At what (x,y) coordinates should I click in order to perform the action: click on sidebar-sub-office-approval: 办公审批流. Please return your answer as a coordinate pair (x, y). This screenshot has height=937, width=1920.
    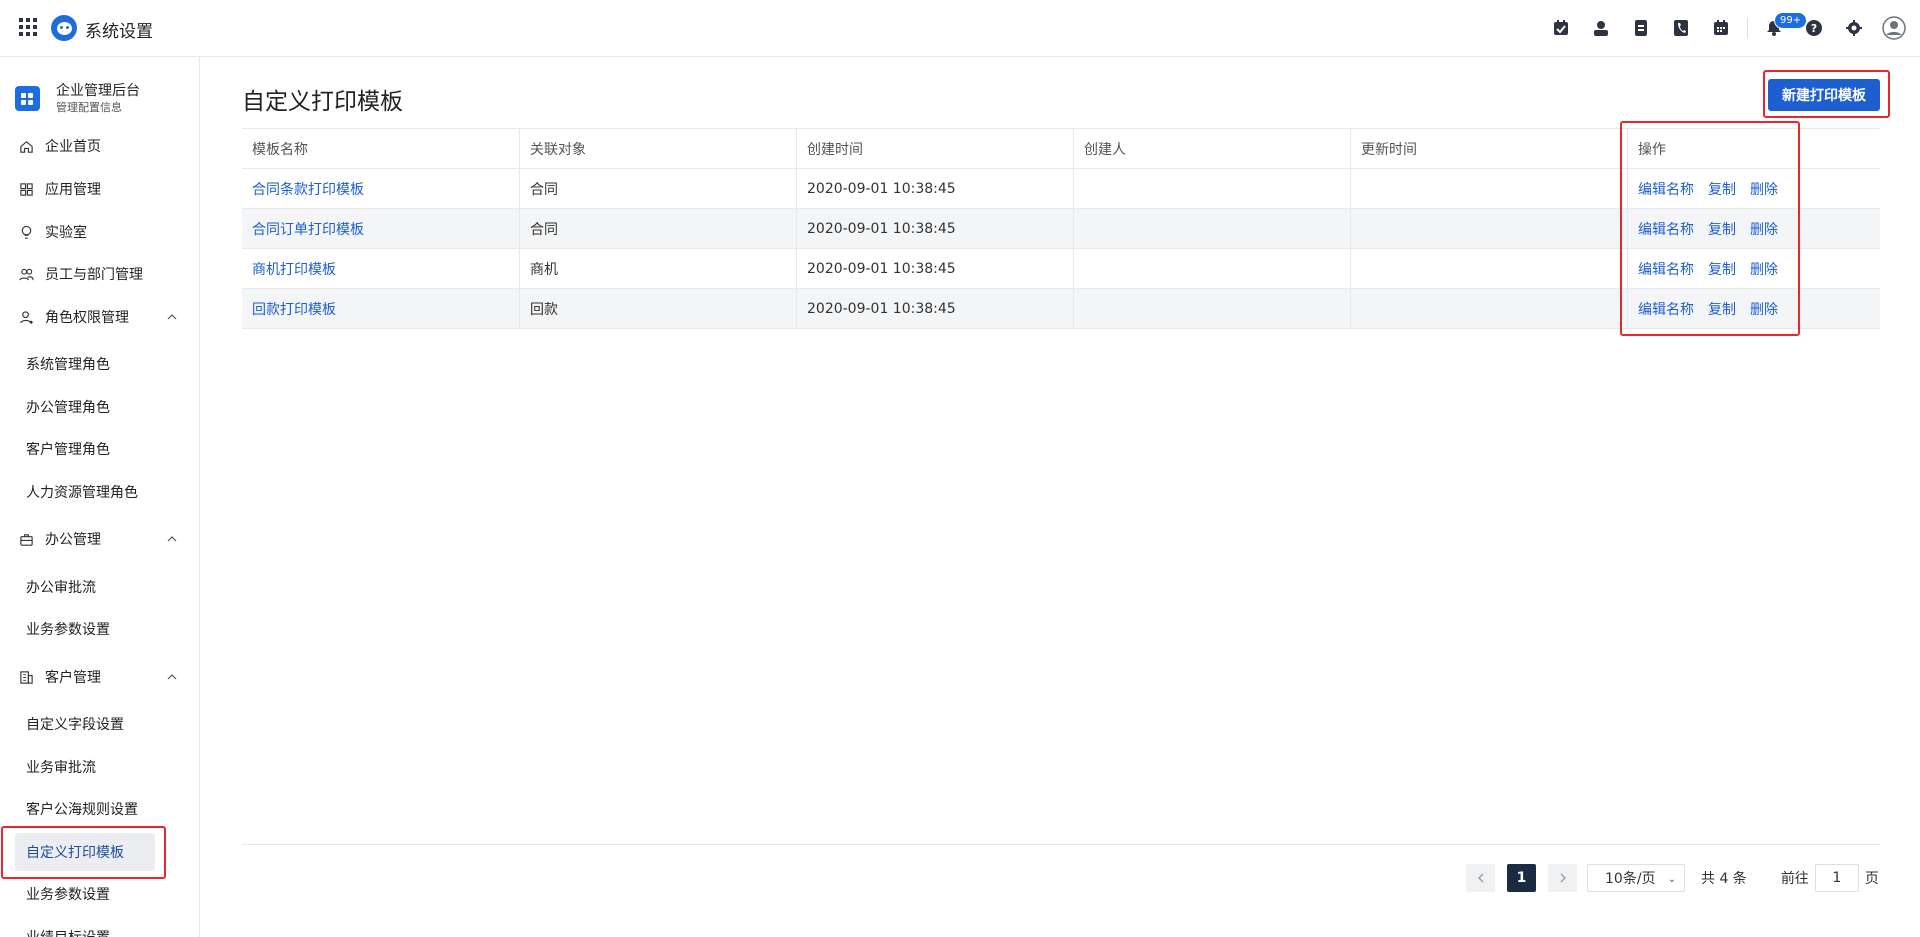
    Looking at the image, I should click on (85, 587).